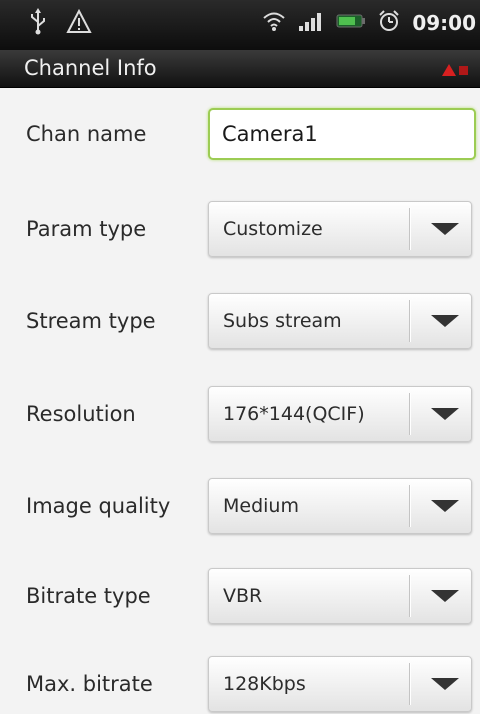 The width and height of the screenshot is (480, 714). I want to click on image-quality-dropdown: Medium, so click(340, 506).